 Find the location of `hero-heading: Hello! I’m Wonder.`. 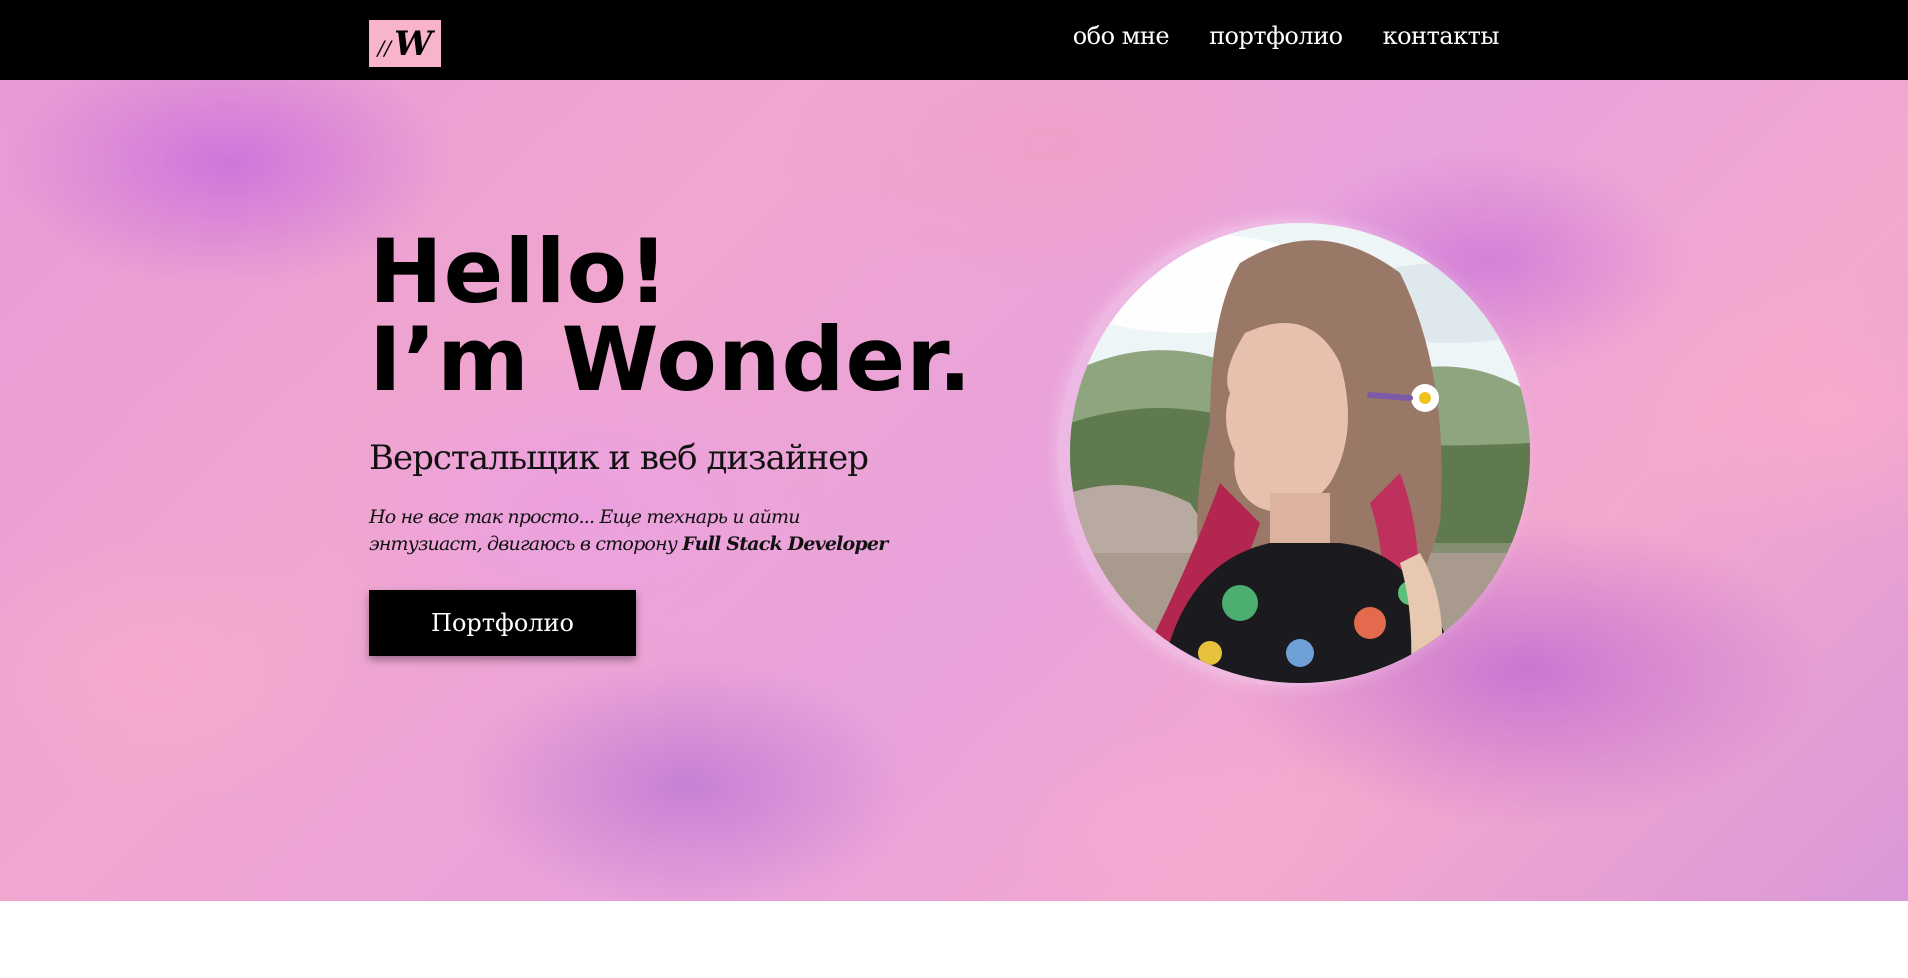

hero-heading: Hello! I’m Wonder. is located at coordinates (671, 316).